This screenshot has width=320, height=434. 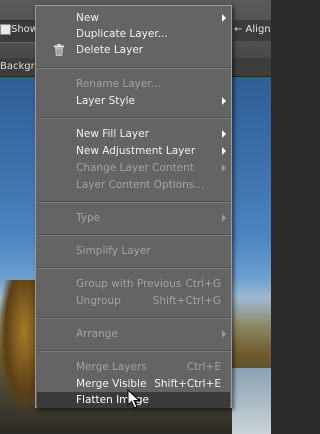 What do you see at coordinates (134, 399) in the screenshot?
I see `mouse-cursor-icon` at bounding box center [134, 399].